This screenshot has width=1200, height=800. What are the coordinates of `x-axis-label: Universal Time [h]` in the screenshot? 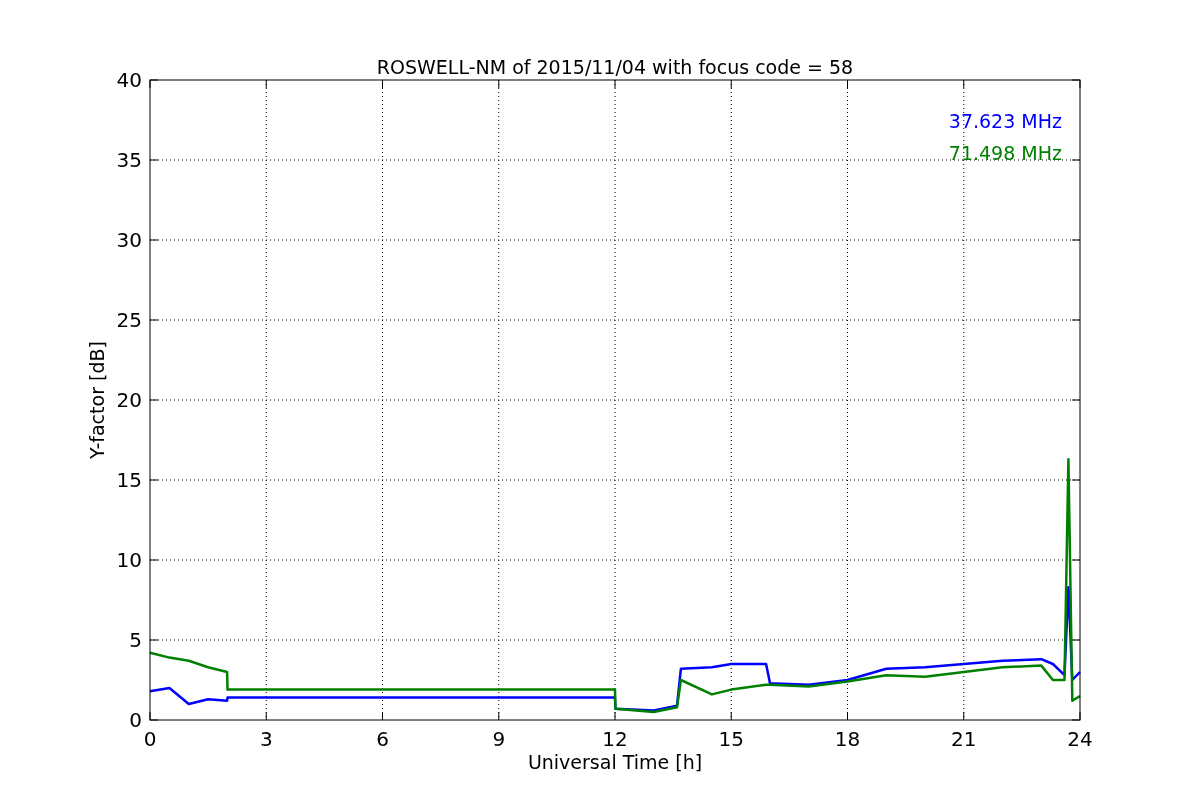 It's located at (615, 762).